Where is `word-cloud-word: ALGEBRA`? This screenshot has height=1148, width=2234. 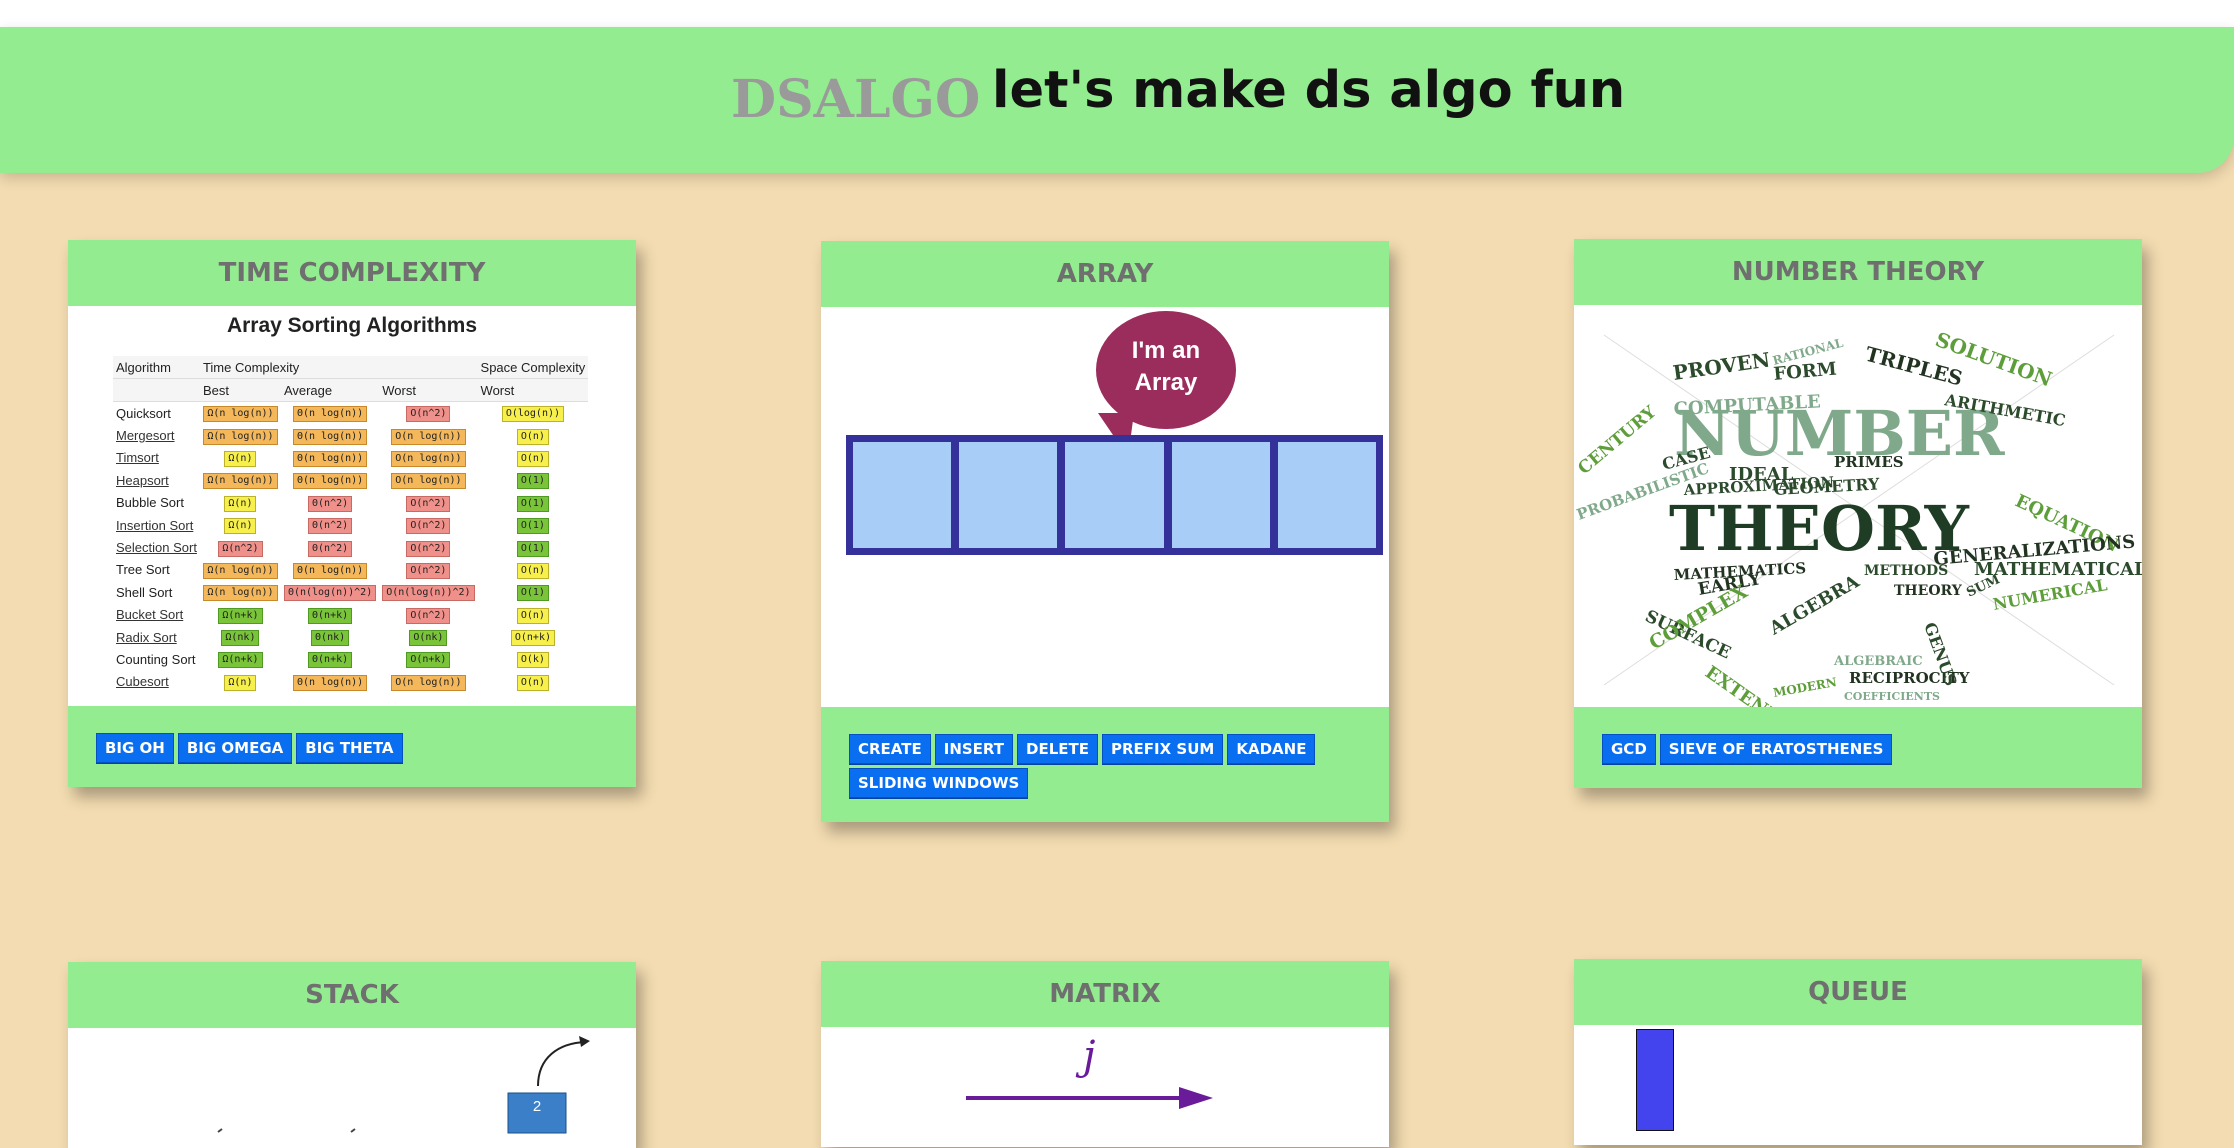
word-cloud-word: ALGEBRA is located at coordinates (1814, 605).